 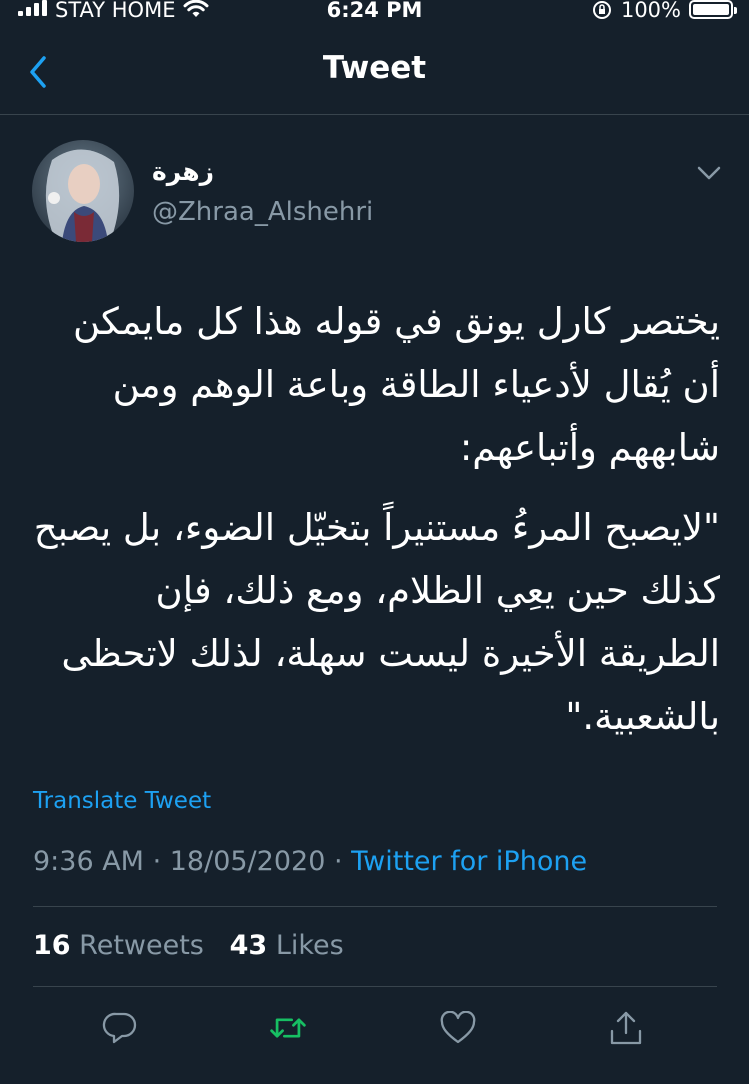 I want to click on retweets-count: 16, so click(x=52, y=945).